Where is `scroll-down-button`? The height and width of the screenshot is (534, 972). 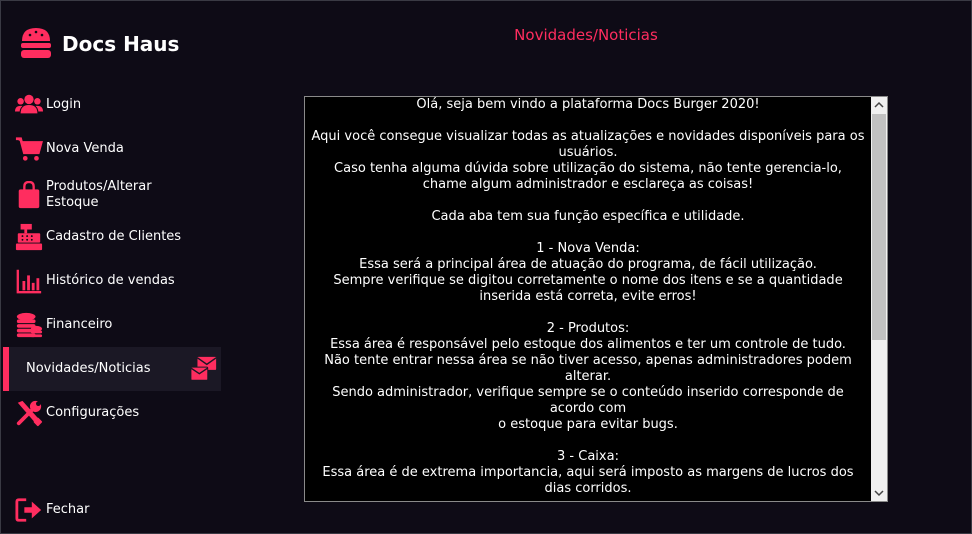
scroll-down-button is located at coordinates (879, 493).